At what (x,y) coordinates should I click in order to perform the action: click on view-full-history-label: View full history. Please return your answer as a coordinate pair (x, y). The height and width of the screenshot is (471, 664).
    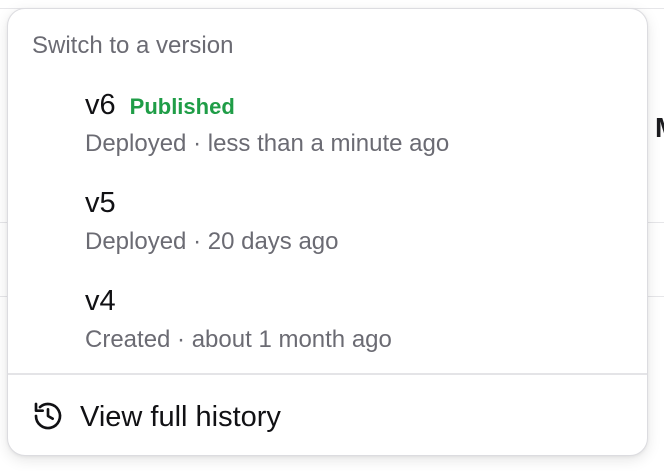
    Looking at the image, I should click on (180, 417).